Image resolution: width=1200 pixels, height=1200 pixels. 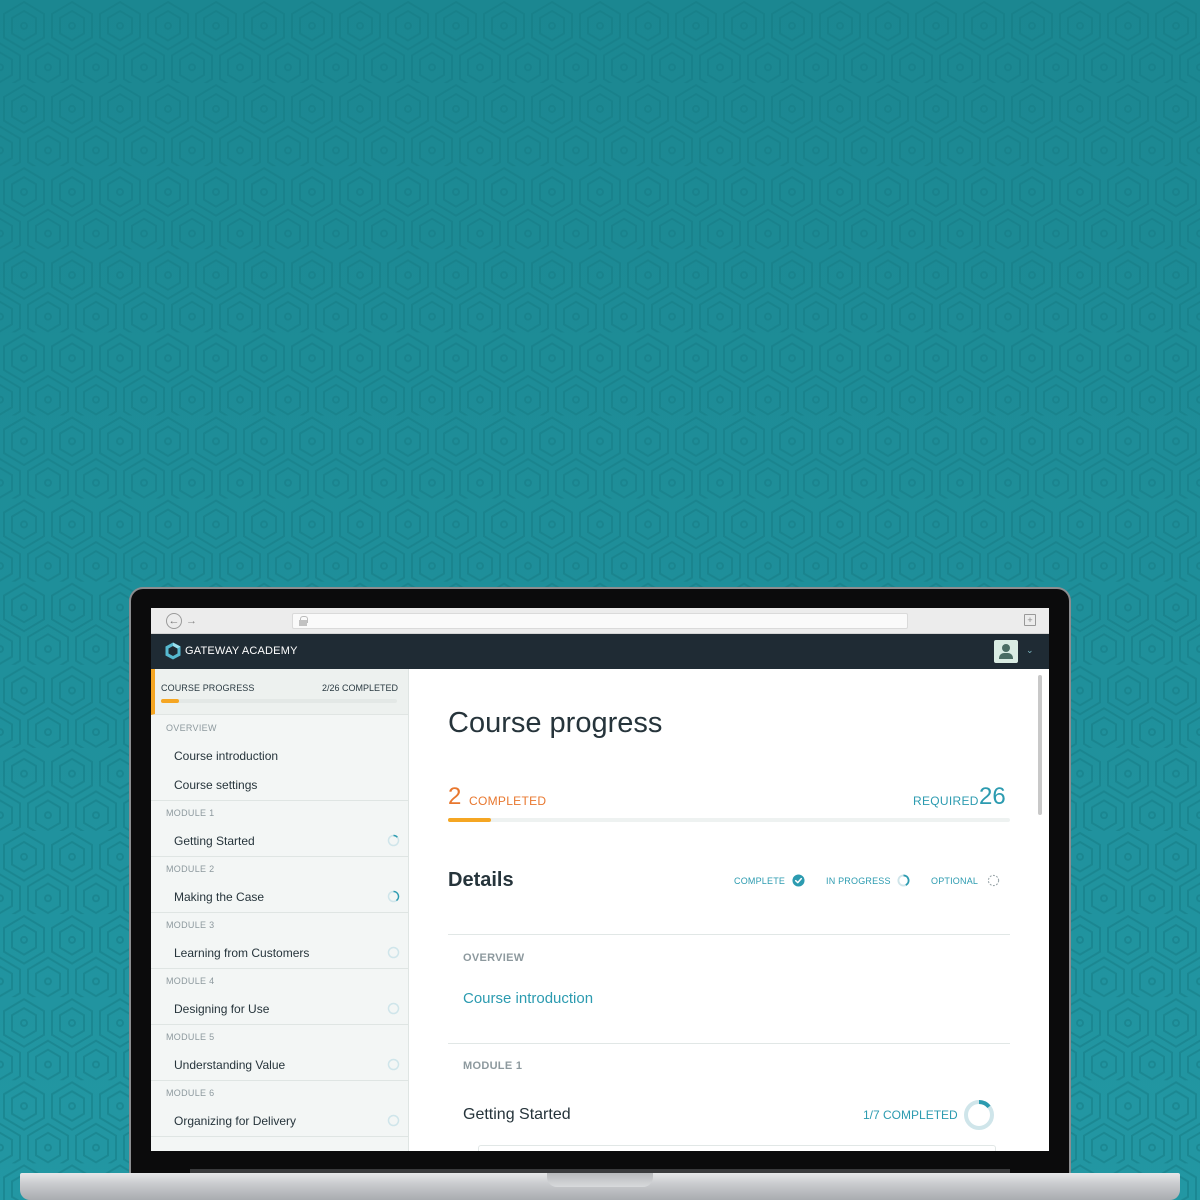 I want to click on sidebar-progress-label: COURSE PROGRESS, so click(x=208, y=688).